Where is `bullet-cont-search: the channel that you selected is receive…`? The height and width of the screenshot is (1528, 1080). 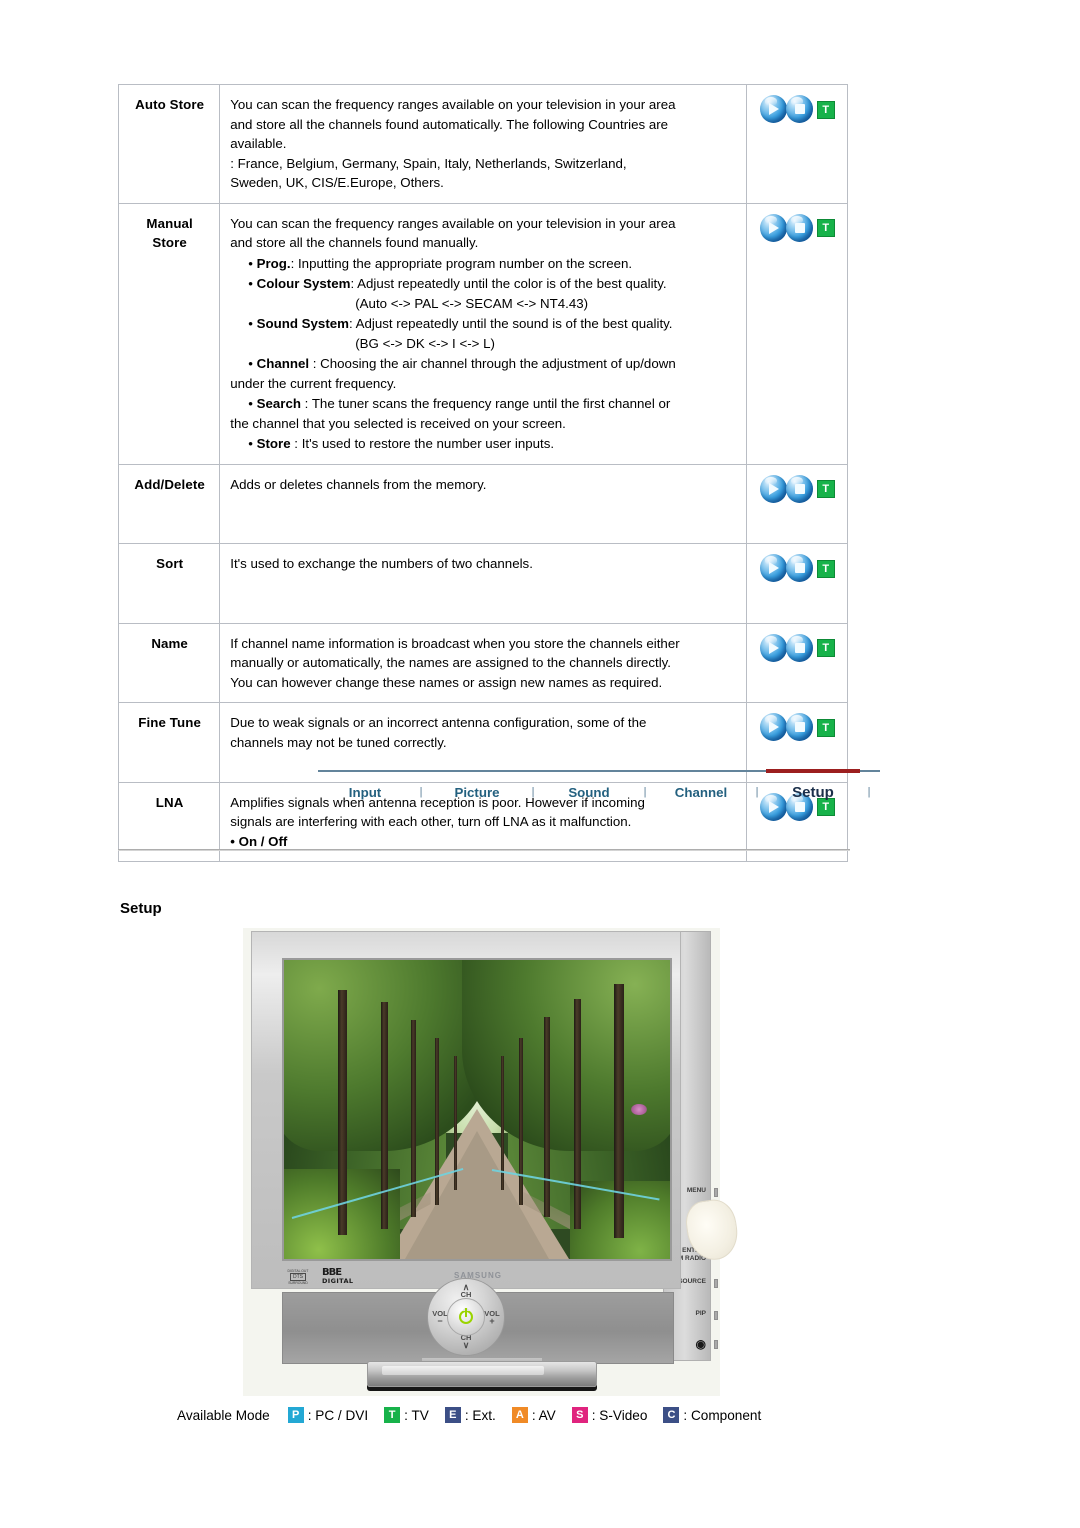
bullet-cont-search: the channel that you selected is receive… is located at coordinates (398, 423).